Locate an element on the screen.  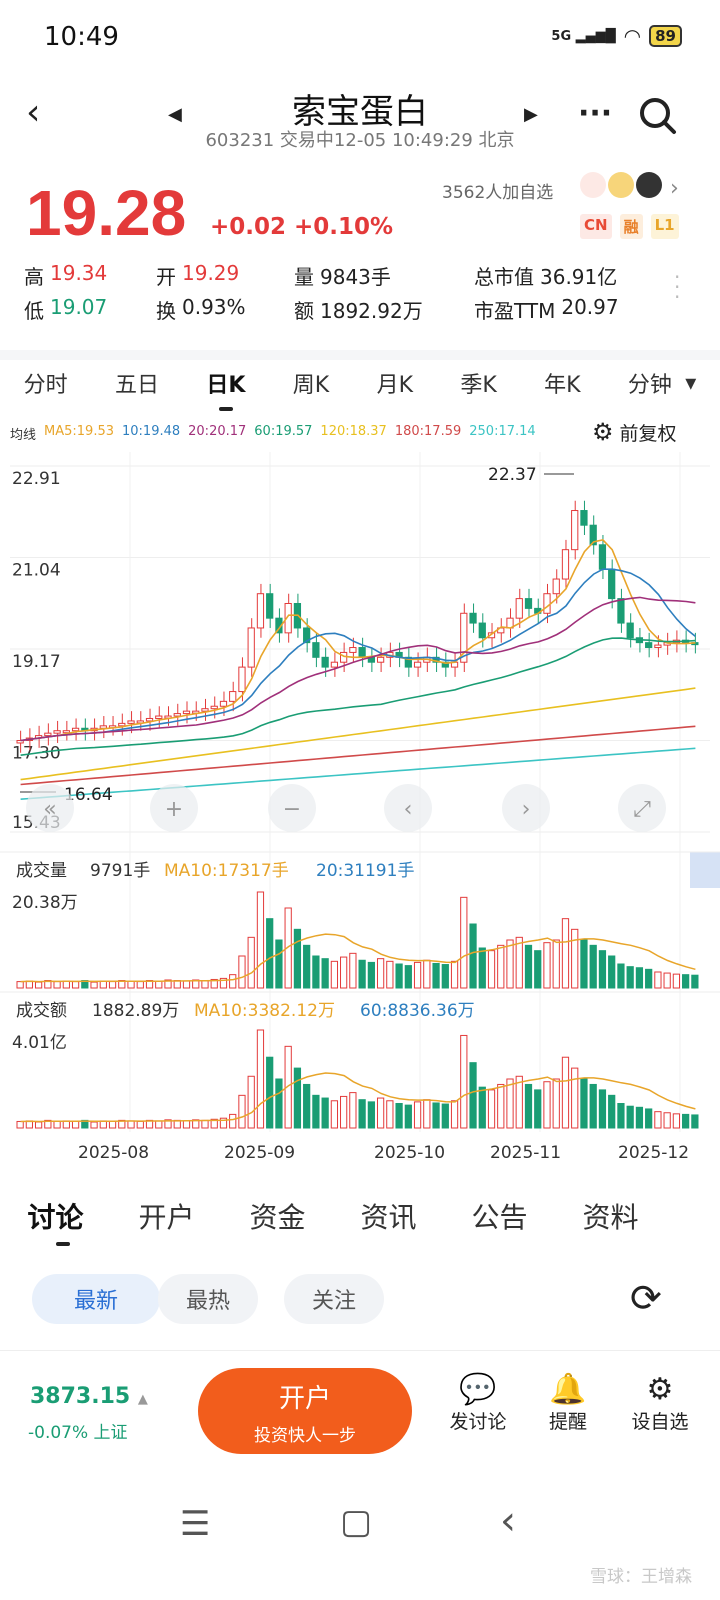
x-axis-label: 2025-09 is located at coordinates (259, 1153).